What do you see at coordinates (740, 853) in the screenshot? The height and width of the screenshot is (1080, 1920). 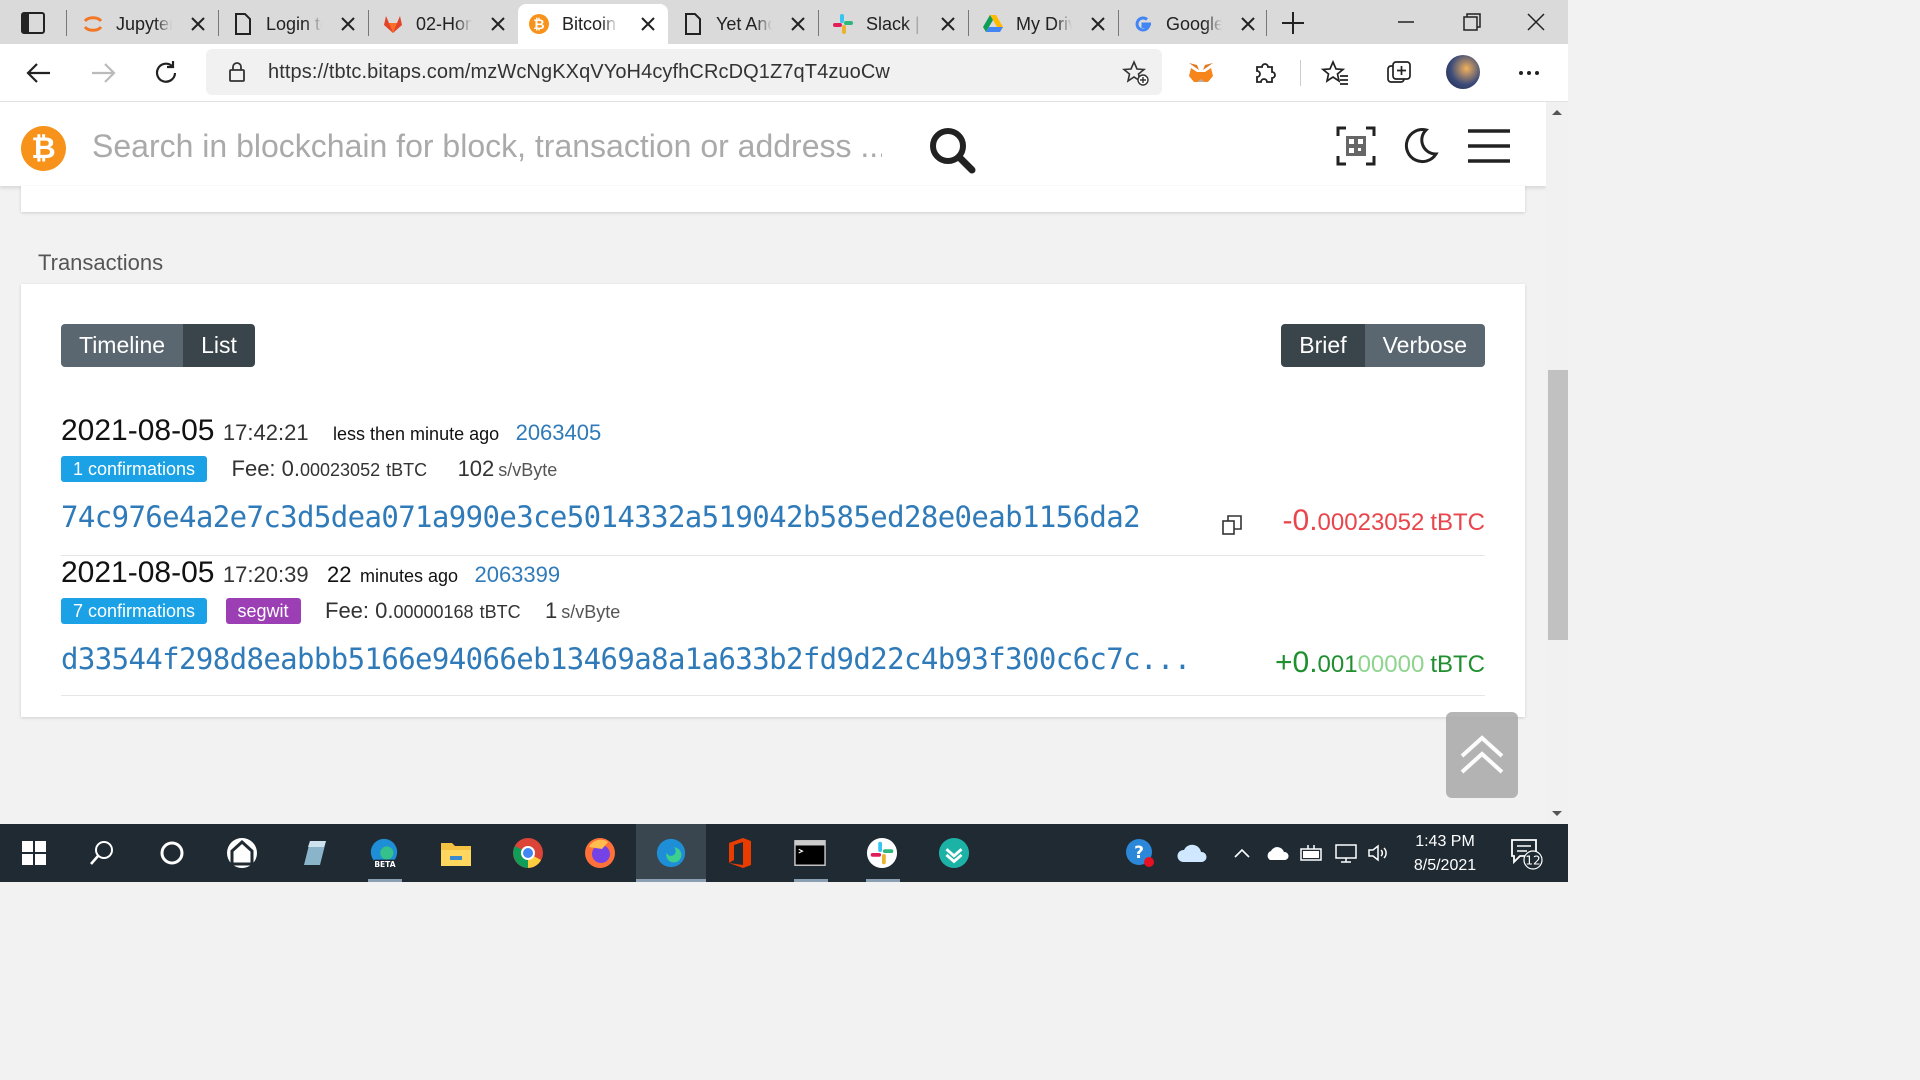 I see `office-icon` at bounding box center [740, 853].